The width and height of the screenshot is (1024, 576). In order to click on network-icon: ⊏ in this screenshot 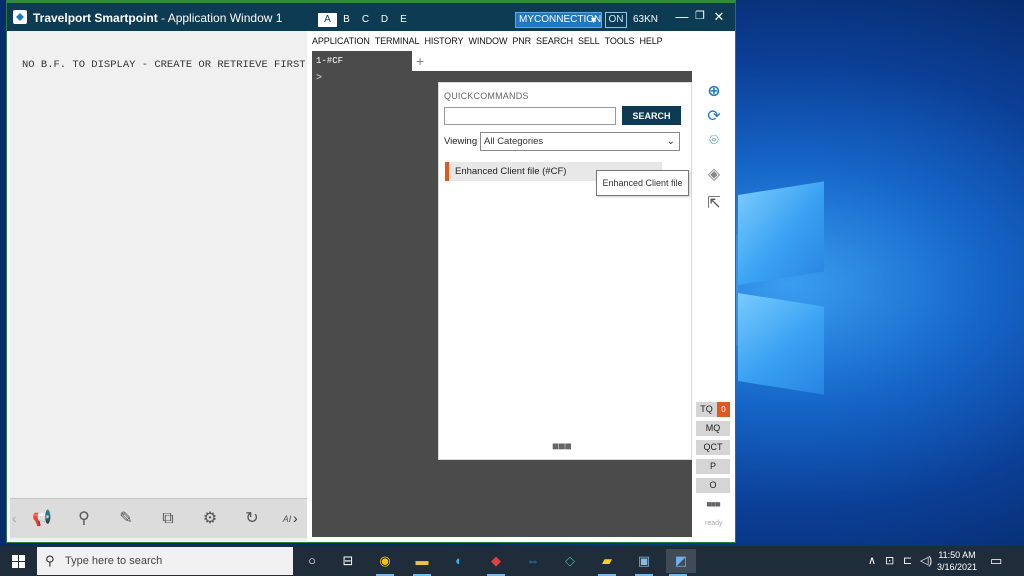, I will do `click(907, 560)`.